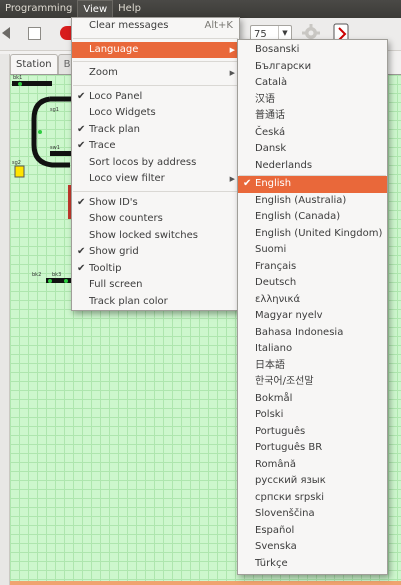 This screenshot has height=585, width=401. What do you see at coordinates (34, 33) in the screenshot?
I see `checkbox-icon` at bounding box center [34, 33].